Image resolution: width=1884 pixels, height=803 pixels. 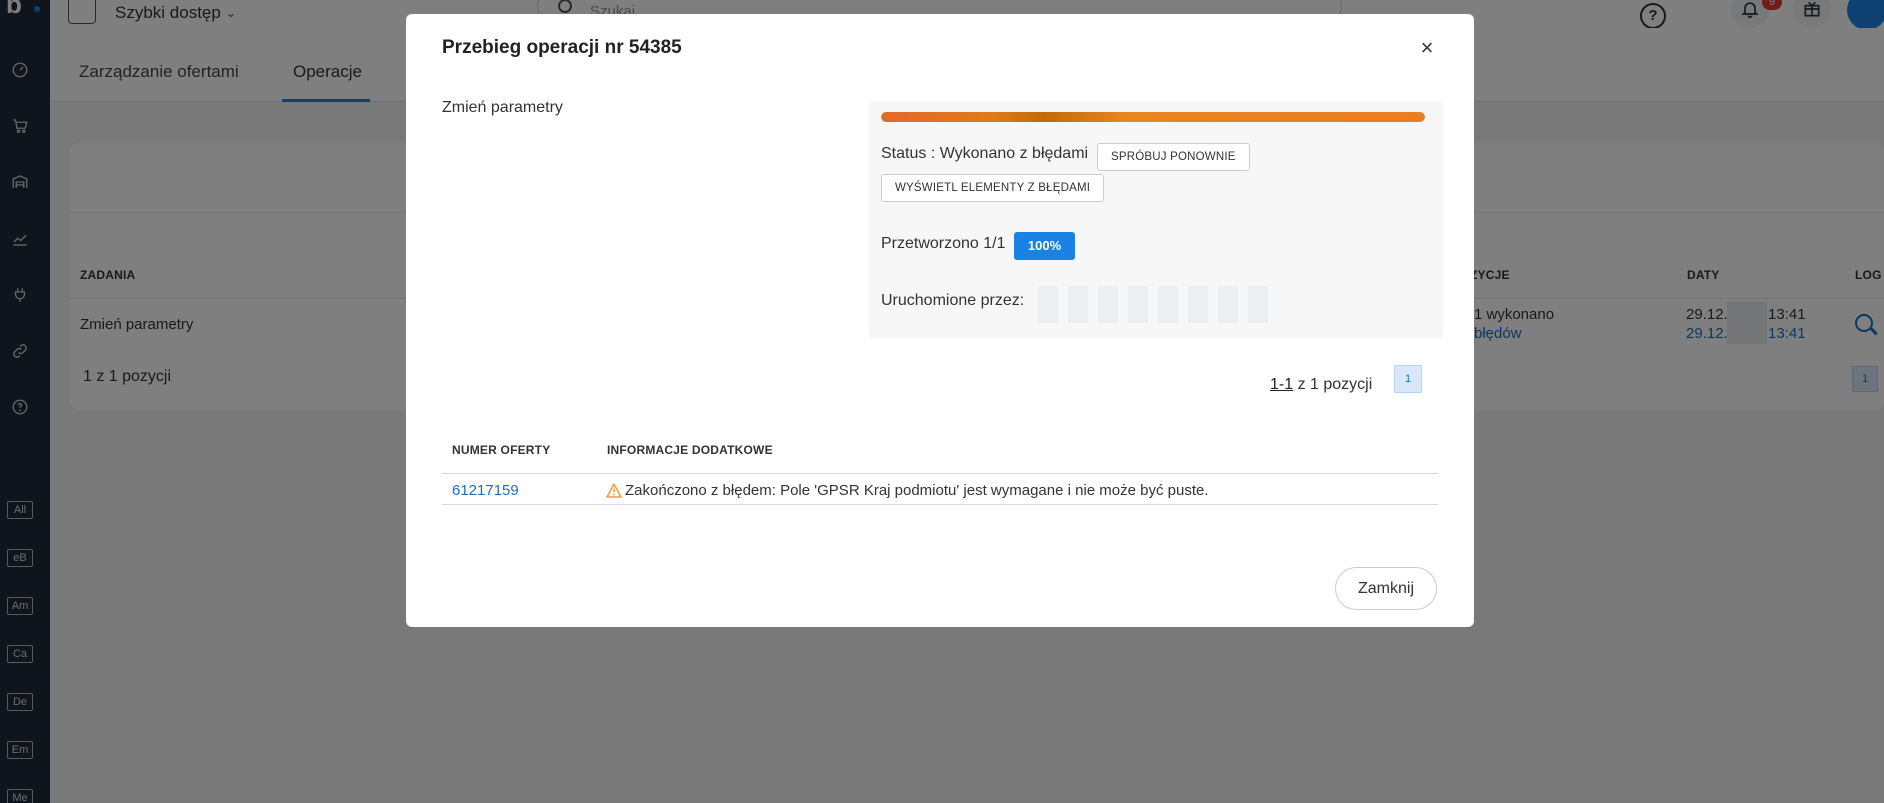 I want to click on retry-button: SPRÓBUJ PONOWNIE, so click(x=1173, y=157).